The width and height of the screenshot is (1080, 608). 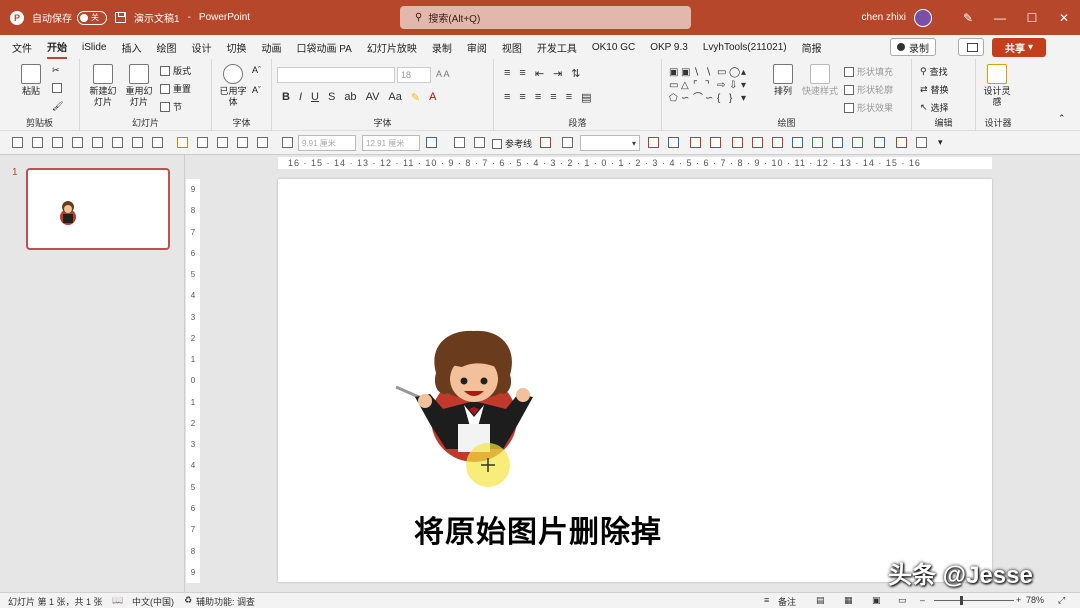 I want to click on rect2-shape-icon: ▭, so click(x=674, y=85).